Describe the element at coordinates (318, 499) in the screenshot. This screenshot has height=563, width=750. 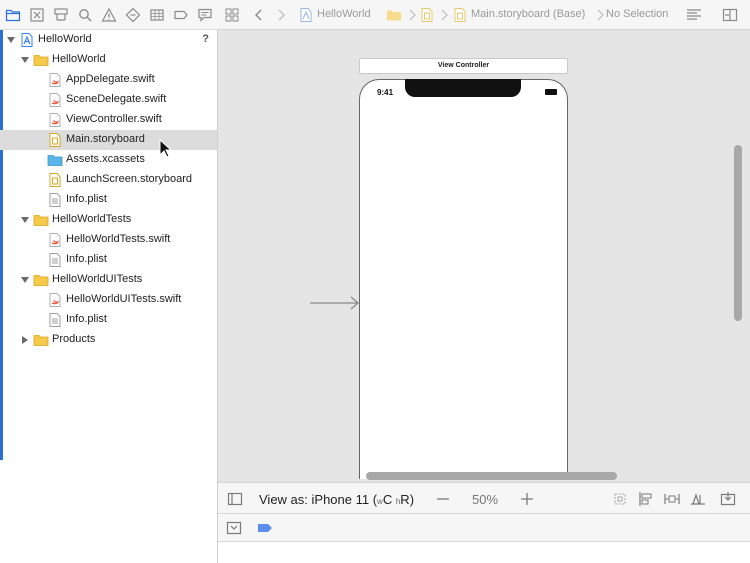
I see `view-as-label: View as: iPhone 11 (` at that location.